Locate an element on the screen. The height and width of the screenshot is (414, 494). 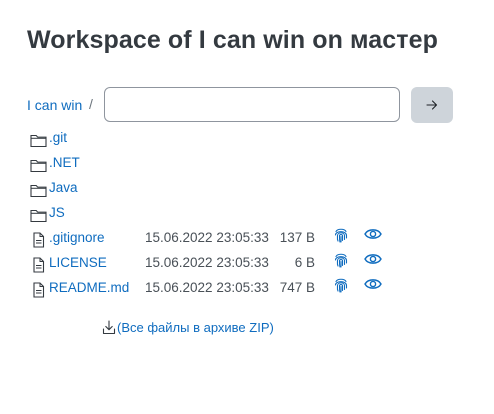
file-size: 6 B is located at coordinates (304, 262).